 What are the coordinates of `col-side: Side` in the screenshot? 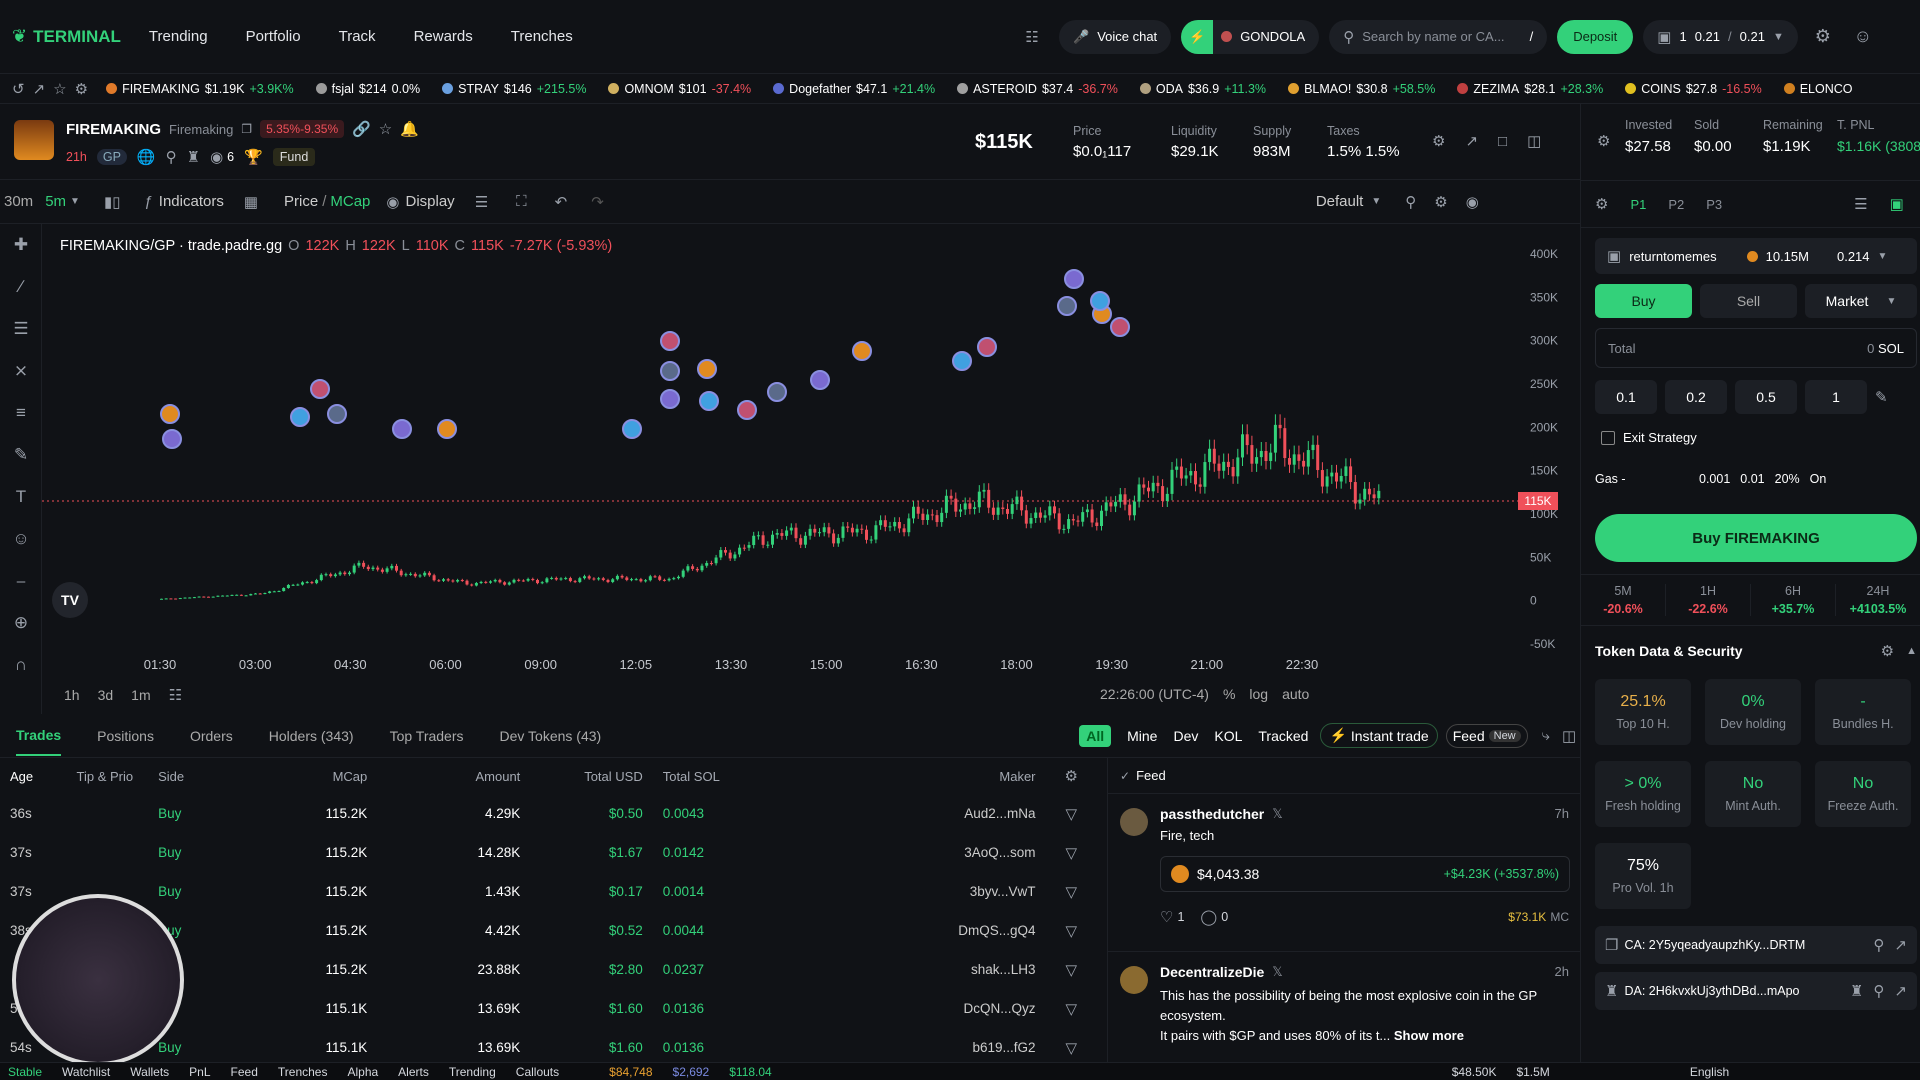 It's located at (204, 776).